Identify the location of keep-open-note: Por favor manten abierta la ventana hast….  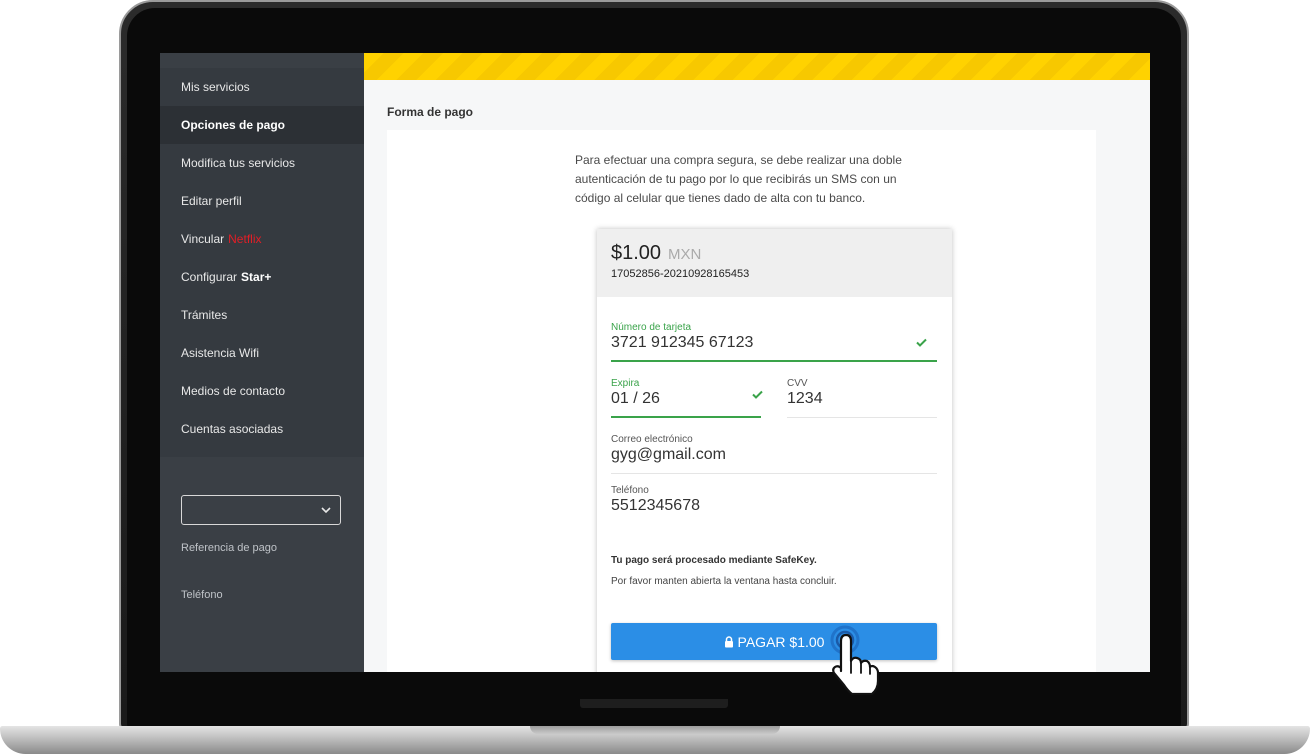
(724, 581).